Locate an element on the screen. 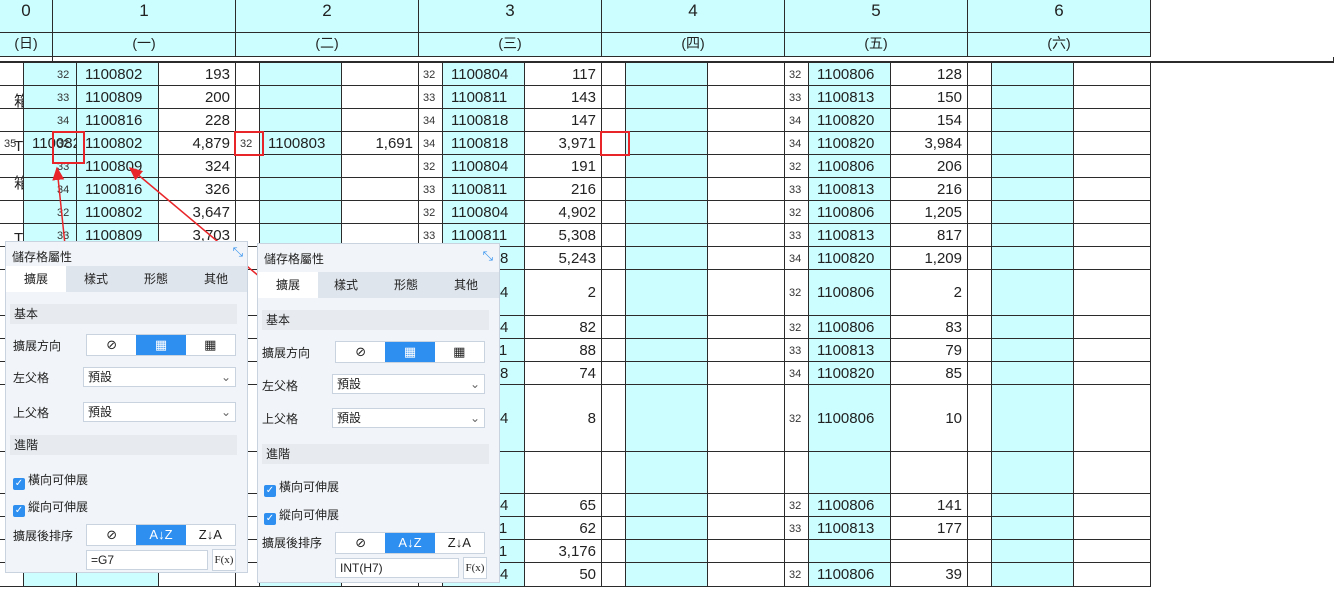 The image size is (1341, 591). sort-descending-icon: Z↓A is located at coordinates (210, 535).